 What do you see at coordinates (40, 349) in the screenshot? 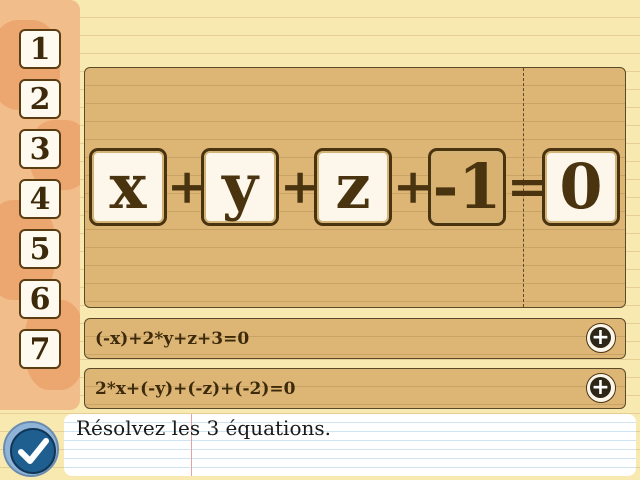
I see `level-button-7: 7` at bounding box center [40, 349].